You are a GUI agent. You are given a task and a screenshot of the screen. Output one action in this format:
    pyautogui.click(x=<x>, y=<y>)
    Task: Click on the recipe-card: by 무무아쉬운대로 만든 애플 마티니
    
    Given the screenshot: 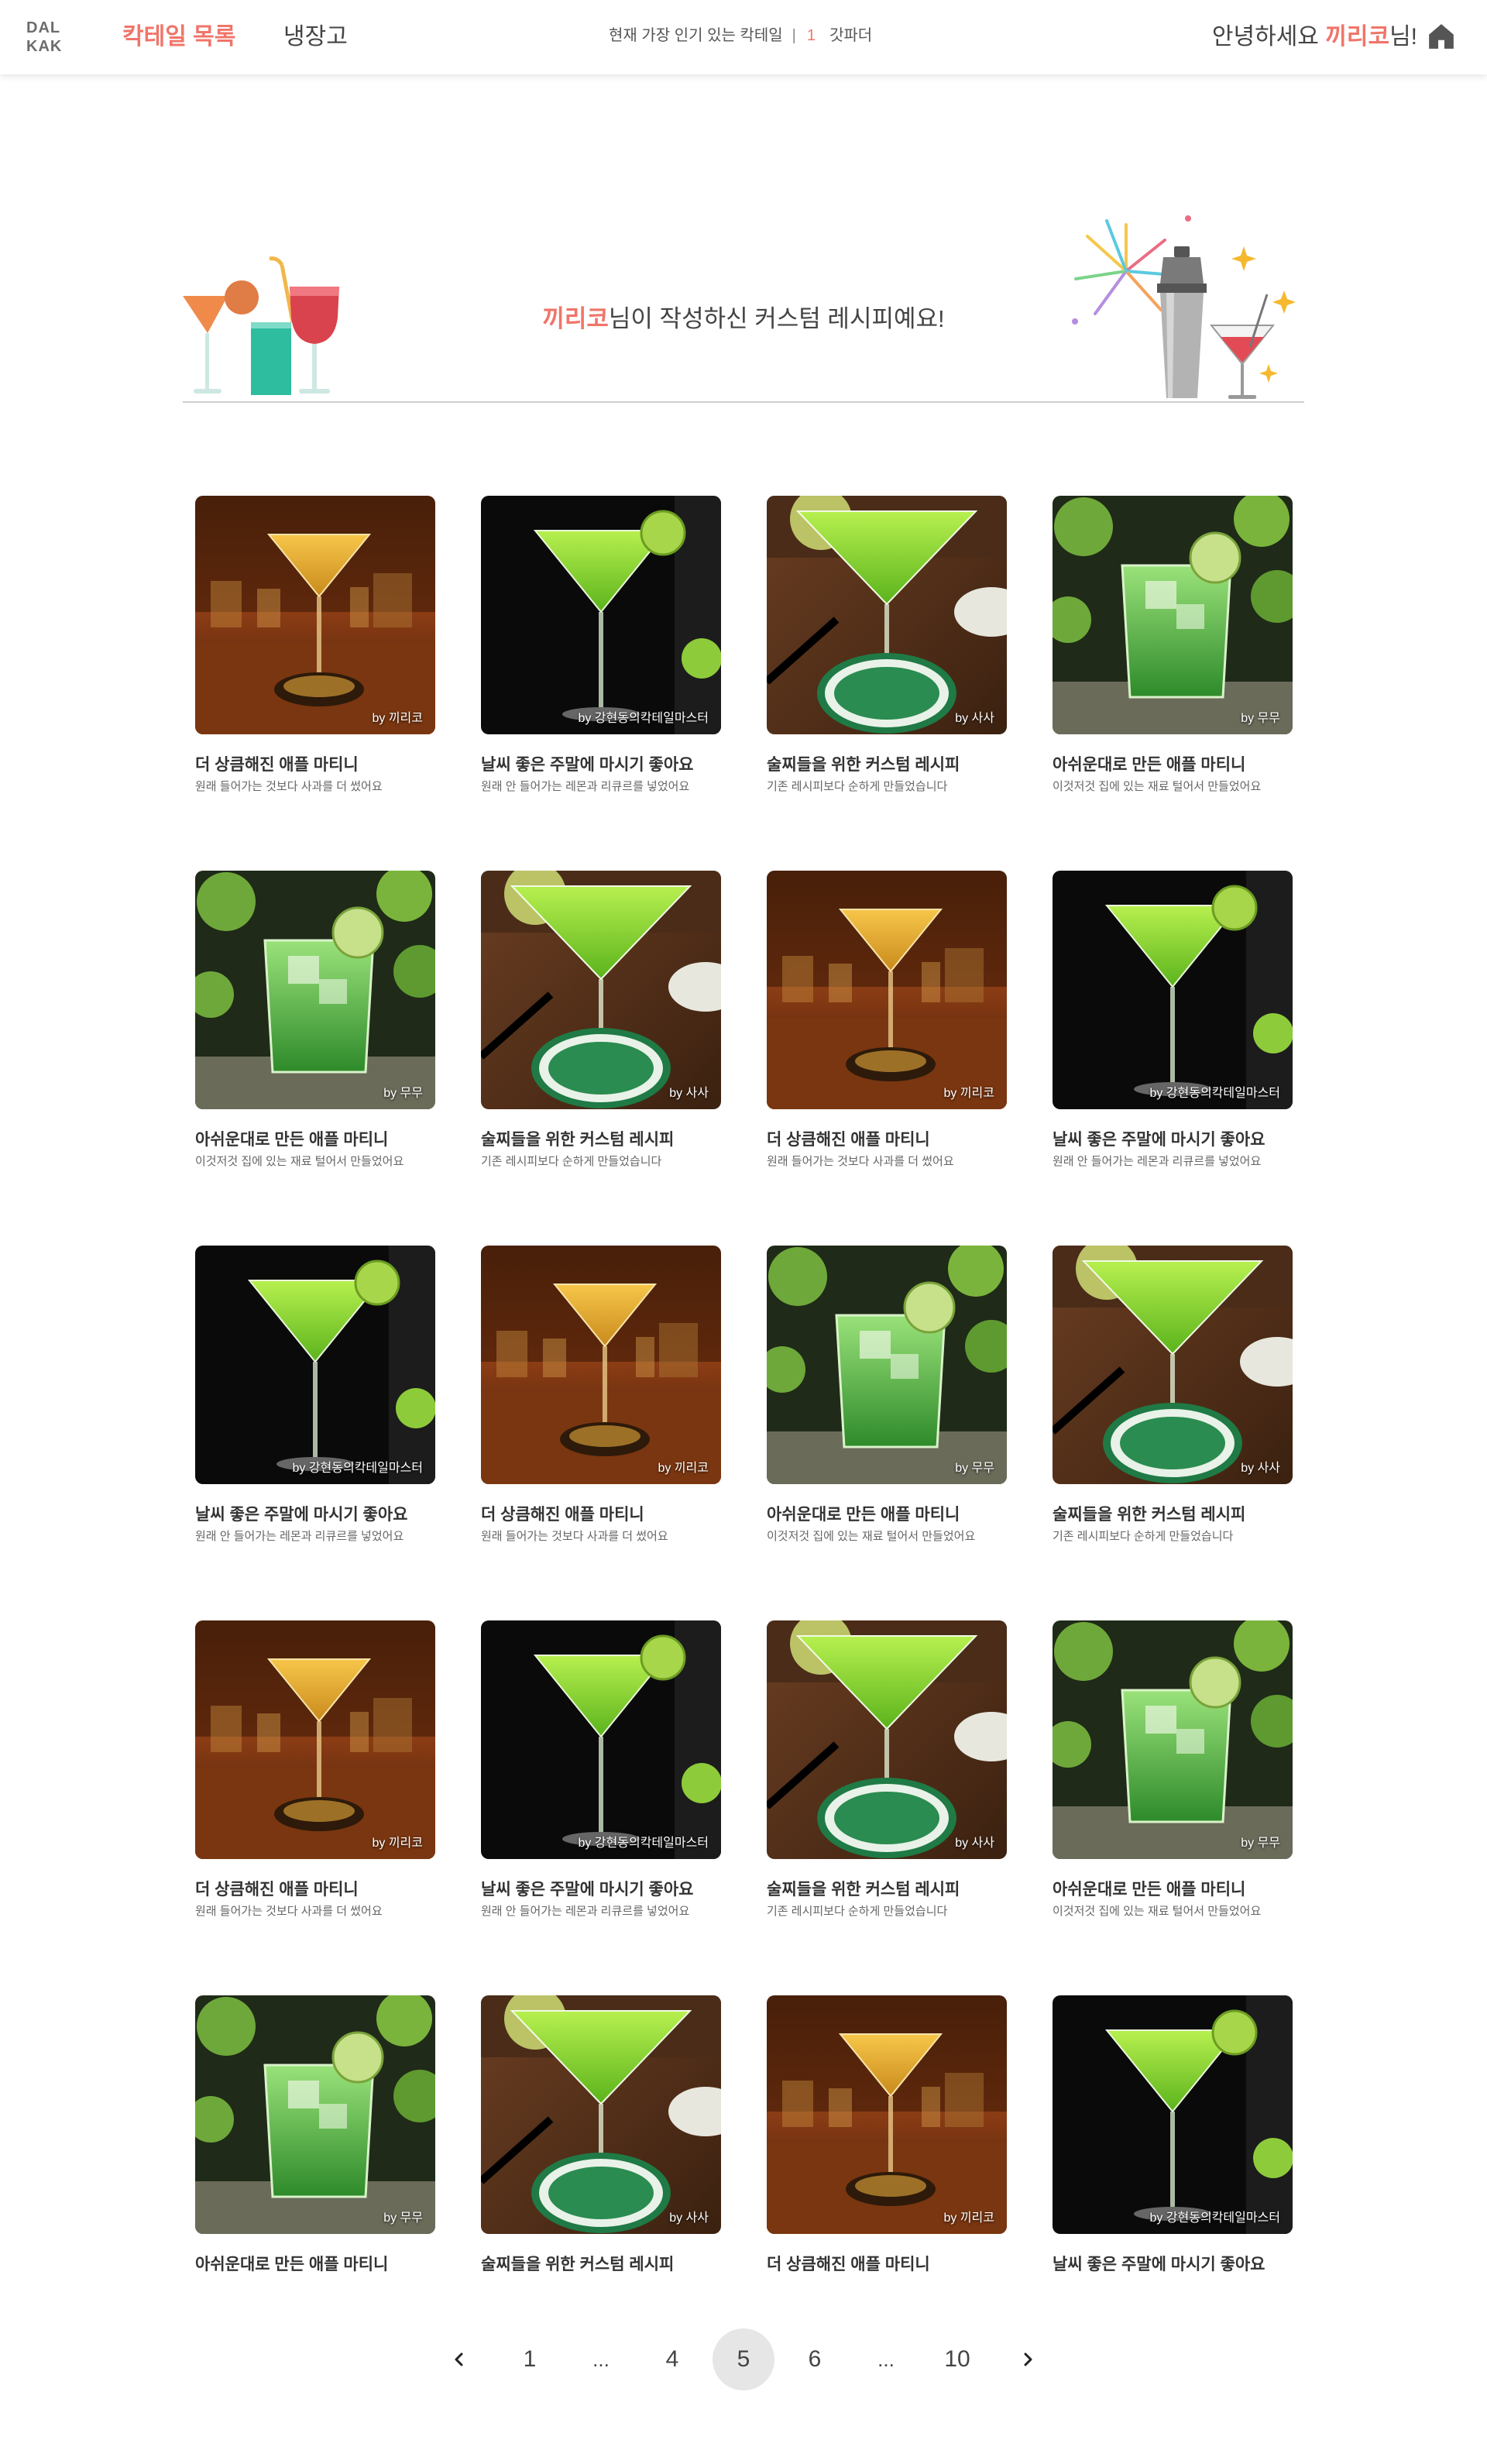 What is the action you would take?
    pyautogui.click(x=315, y=2158)
    